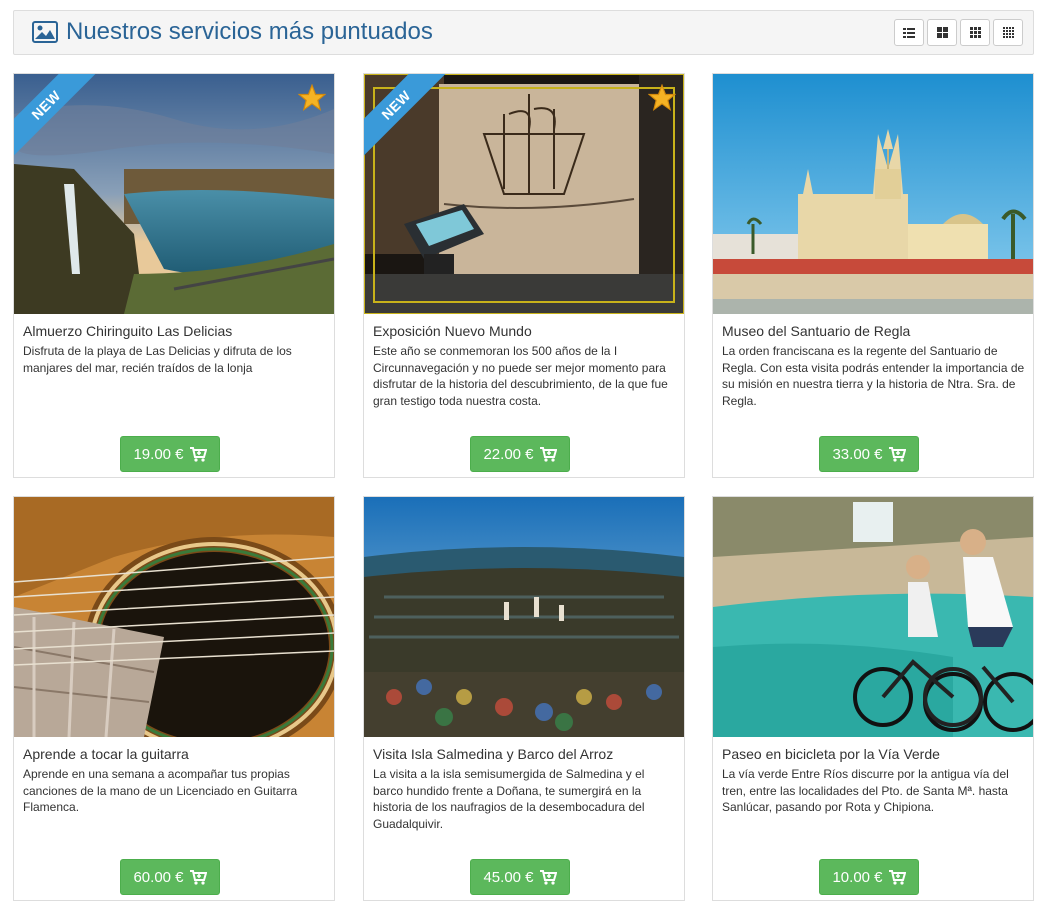 This screenshot has height=917, width=1054. I want to click on service-name: Visita Isla Salmedina y Barco del Arroz, so click(523, 754).